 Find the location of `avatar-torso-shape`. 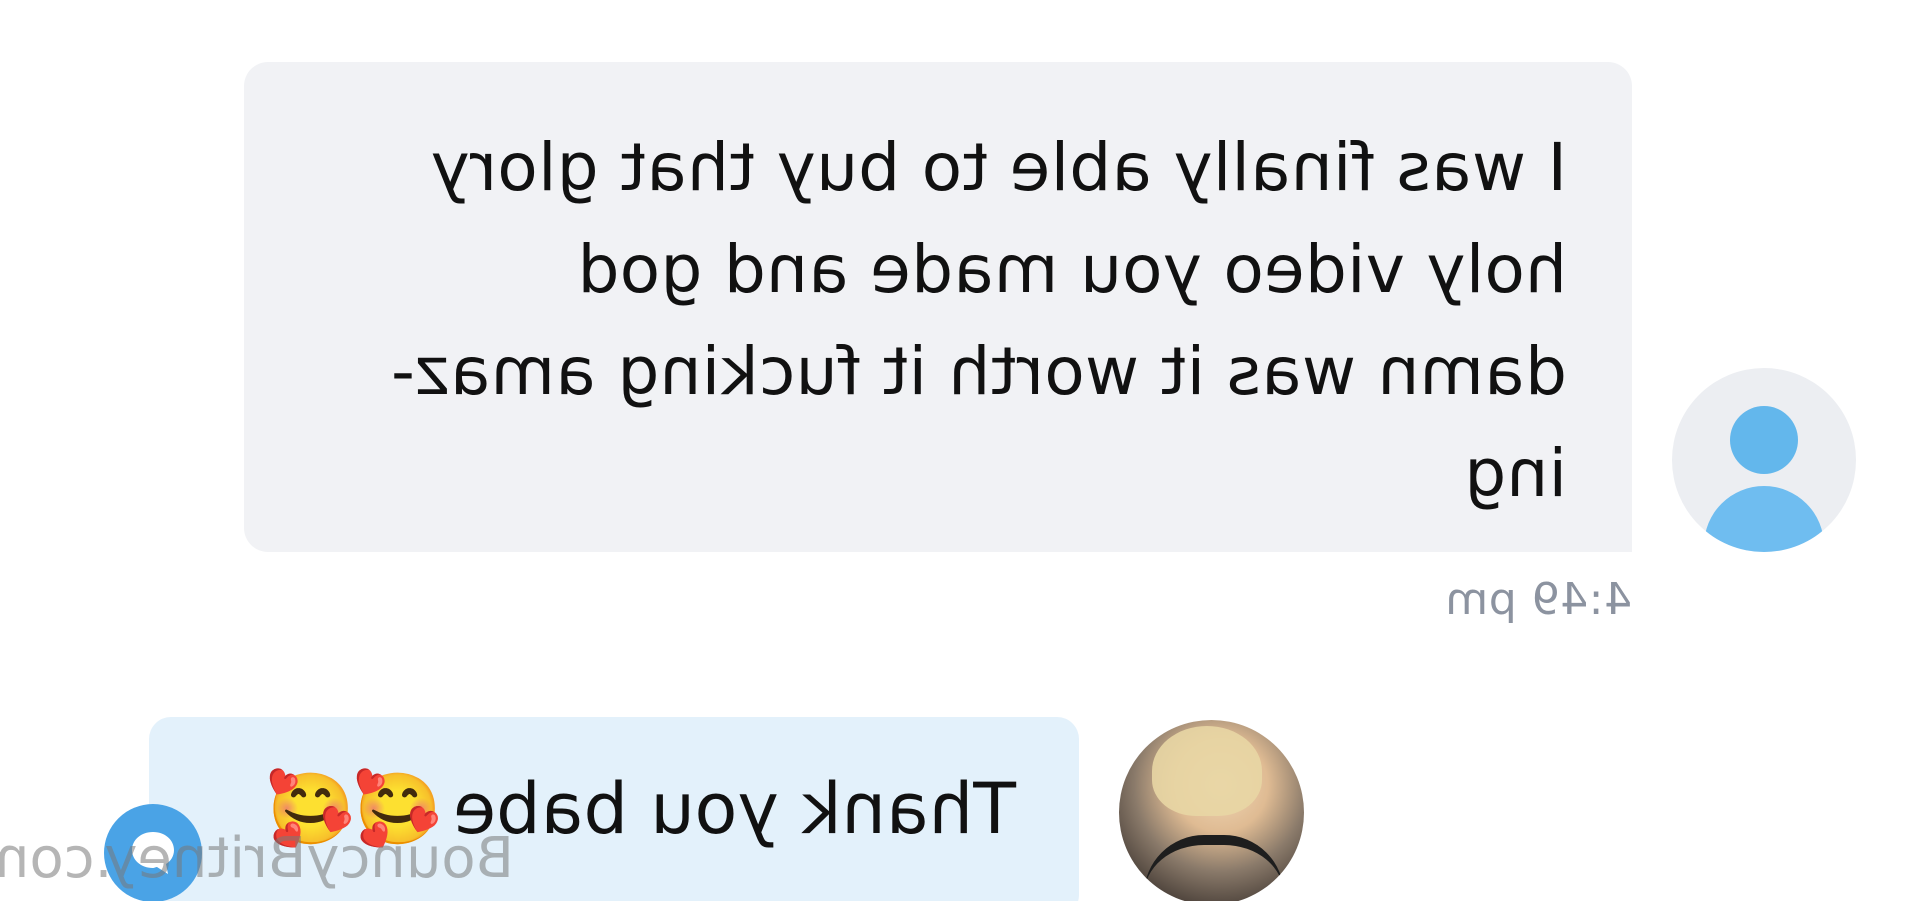

avatar-torso-shape is located at coordinates (1764, 519).